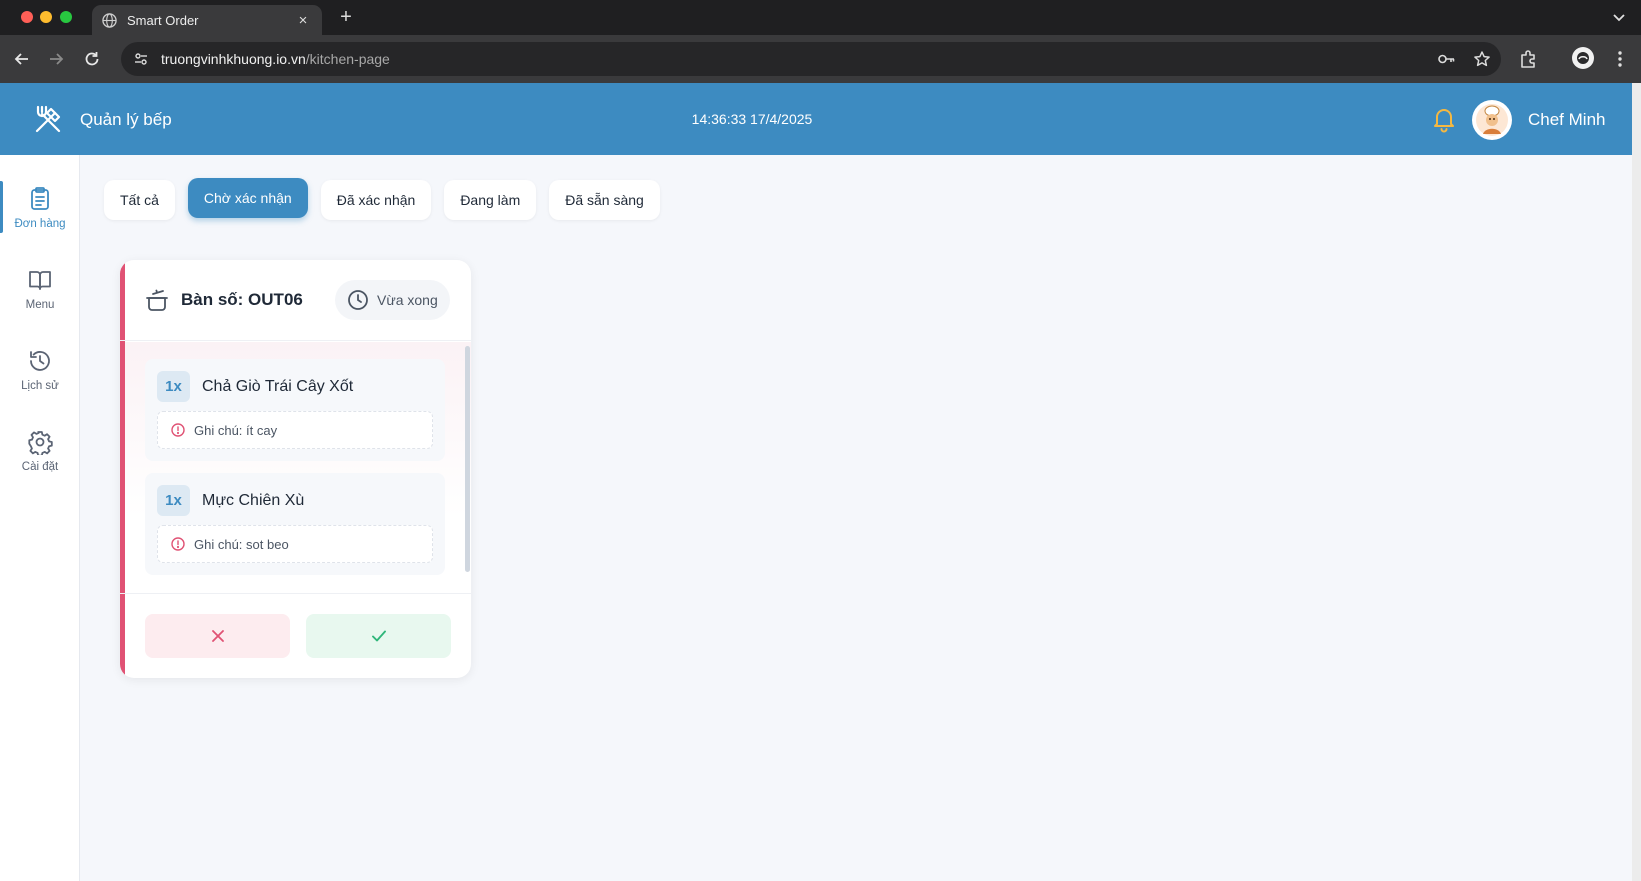  Describe the element at coordinates (295, 410) in the screenshot. I see `list-item: 1x Chả Giò Trái Cây Xốt Ghi chú: ít cay` at that location.